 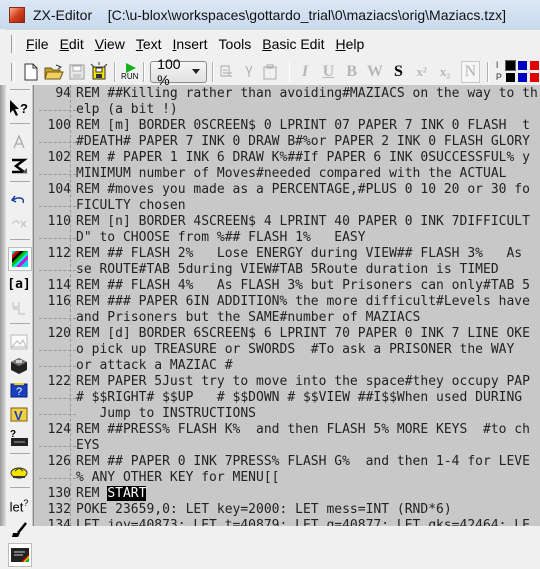 I want to click on code-line-continuation: D" to CHOOSE from %## FLASH 1% EASY, so click(x=286, y=238).